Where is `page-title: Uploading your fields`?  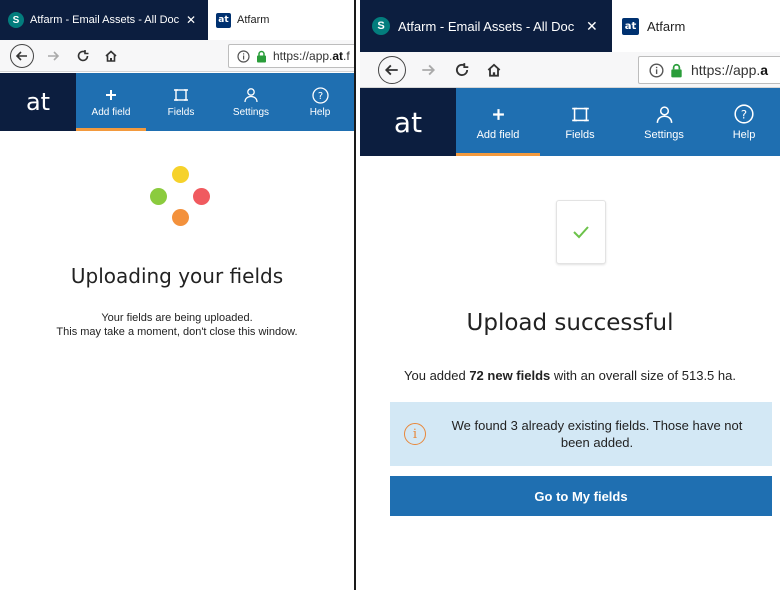 page-title: Uploading your fields is located at coordinates (177, 276).